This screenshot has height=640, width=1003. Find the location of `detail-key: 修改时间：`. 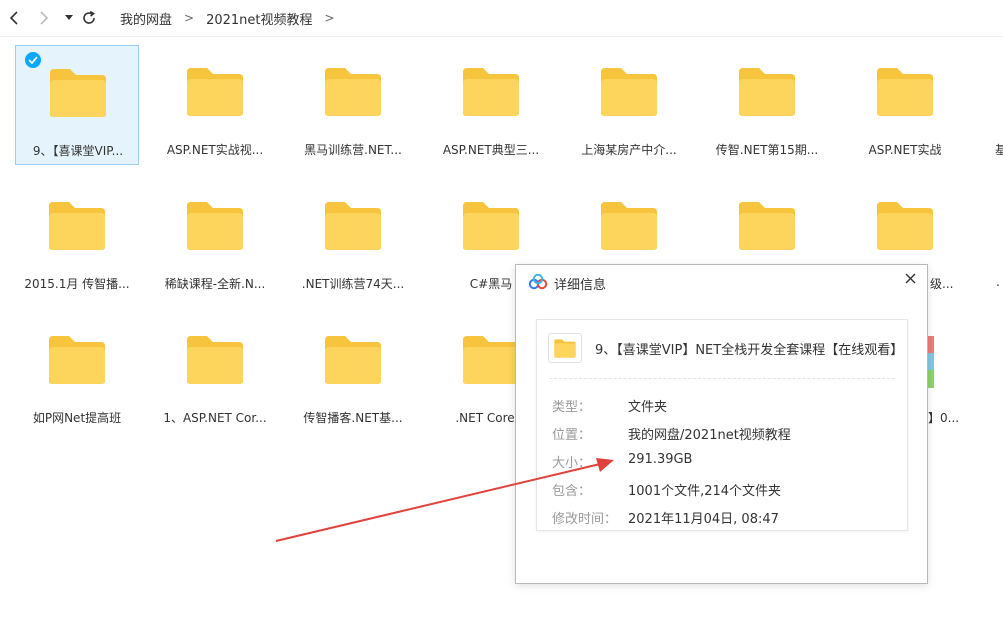

detail-key: 修改时间： is located at coordinates (585, 519).